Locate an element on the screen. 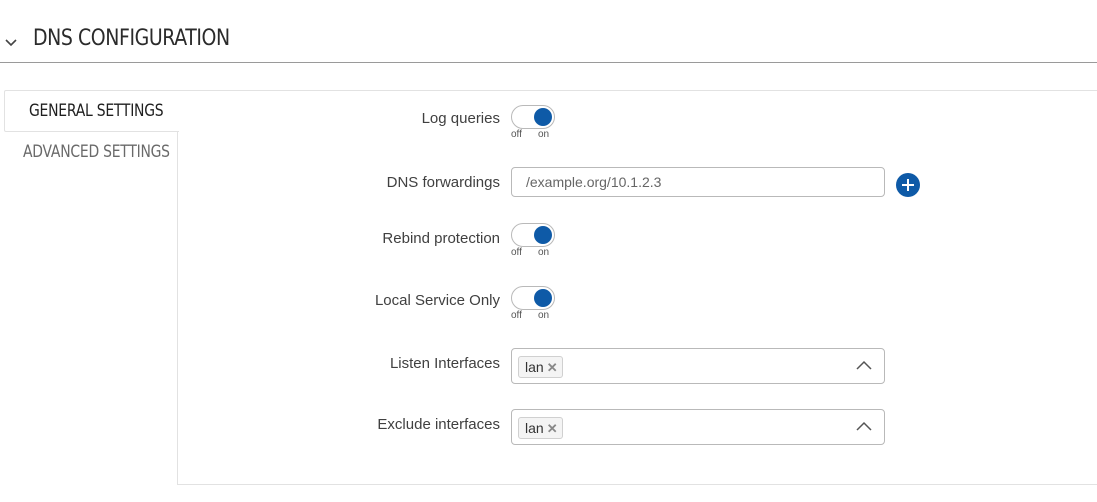 This screenshot has height=502, width=1097. exclude-interfaces-label: Exclude interfaces is located at coordinates (438, 424).